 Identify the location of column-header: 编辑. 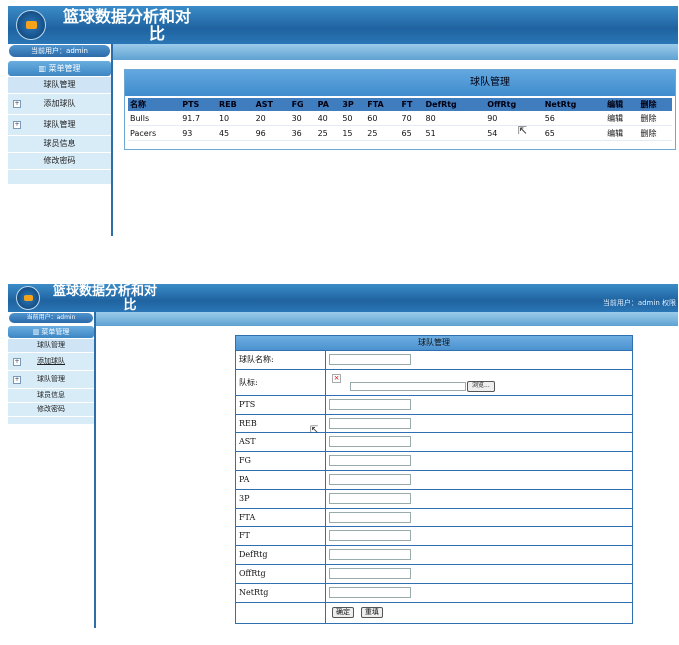
(622, 104).